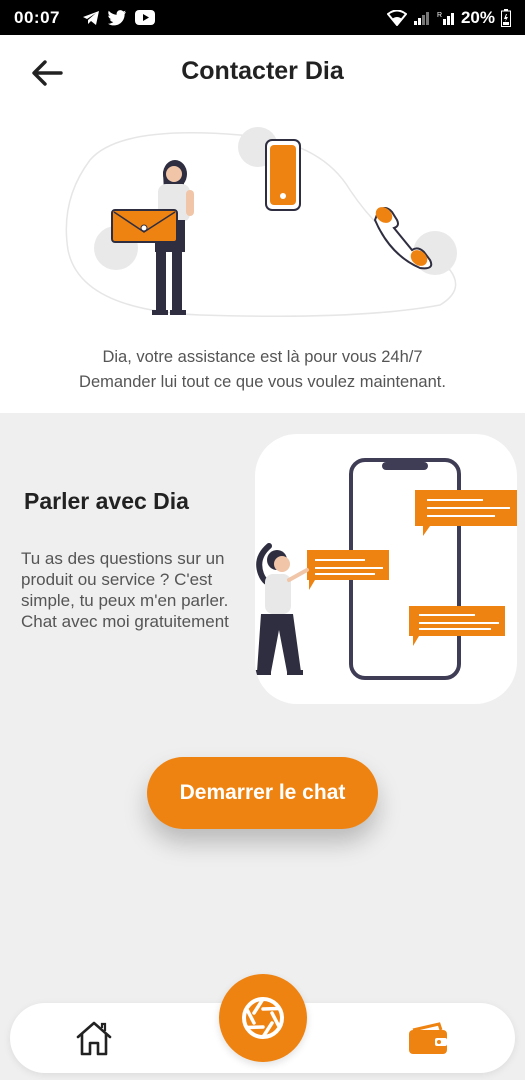 This screenshot has width=525, height=1080. What do you see at coordinates (396, 17) in the screenshot?
I see `wifi-icon` at bounding box center [396, 17].